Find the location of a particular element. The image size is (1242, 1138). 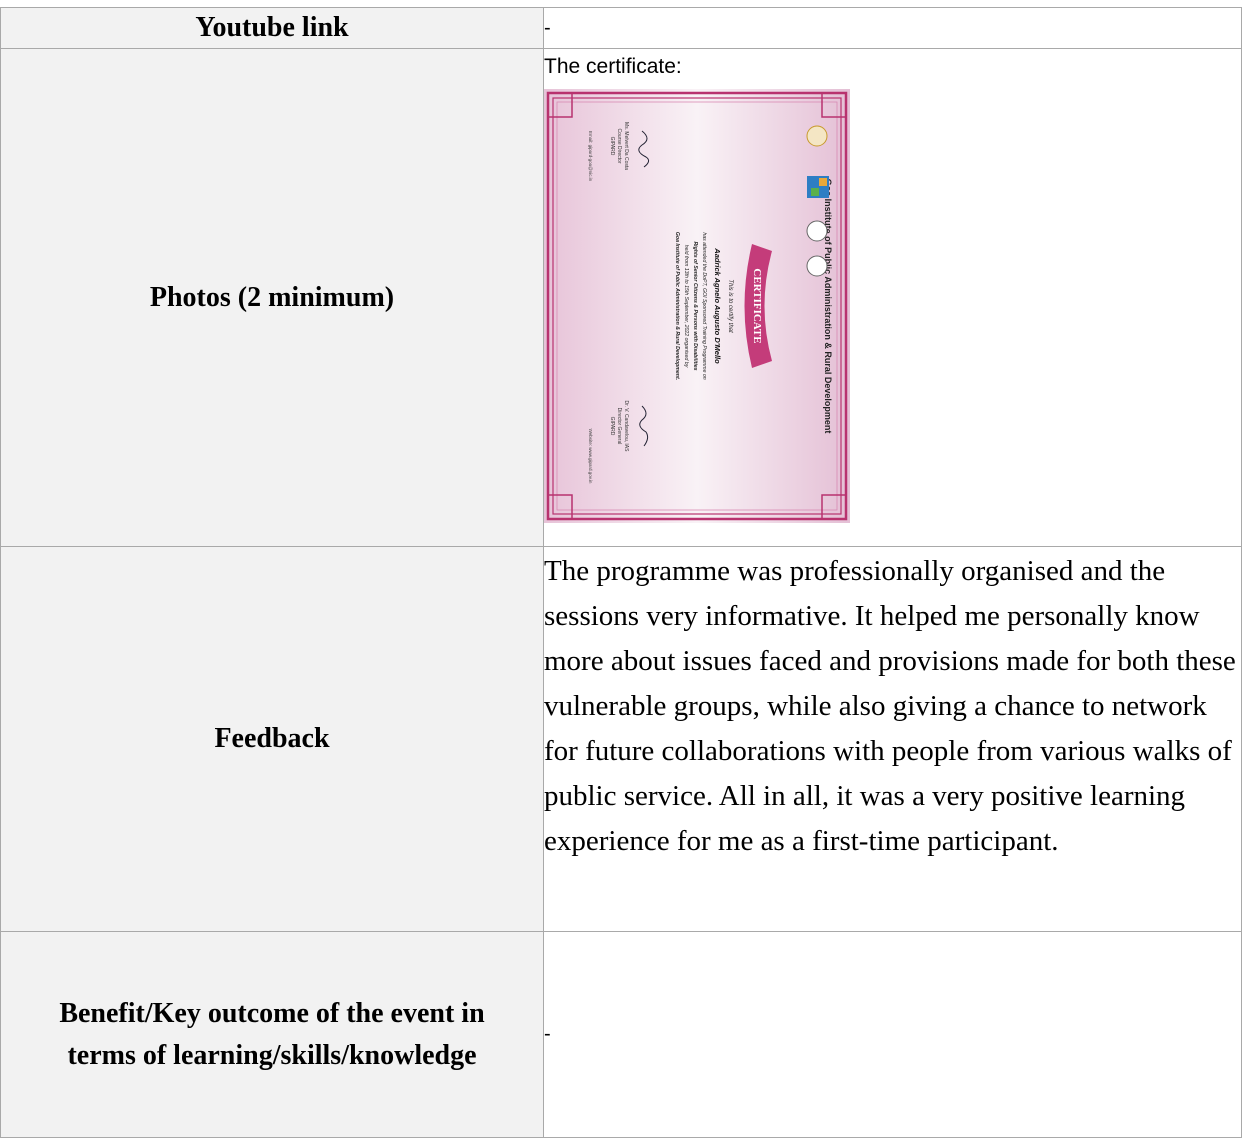

gipard-emblem-icon is located at coordinates (817, 231).